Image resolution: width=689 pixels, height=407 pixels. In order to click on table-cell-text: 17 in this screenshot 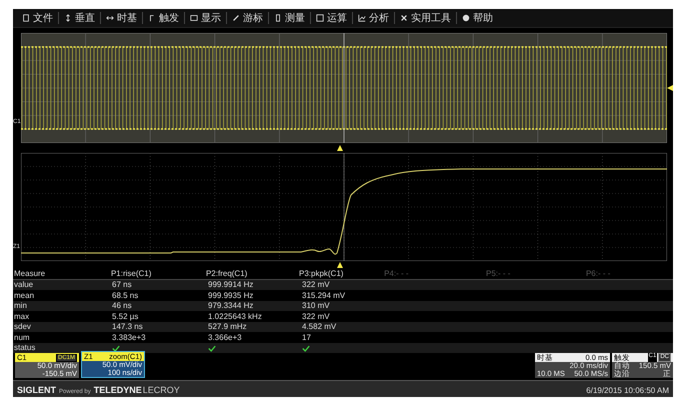, I will do `click(306, 337)`.